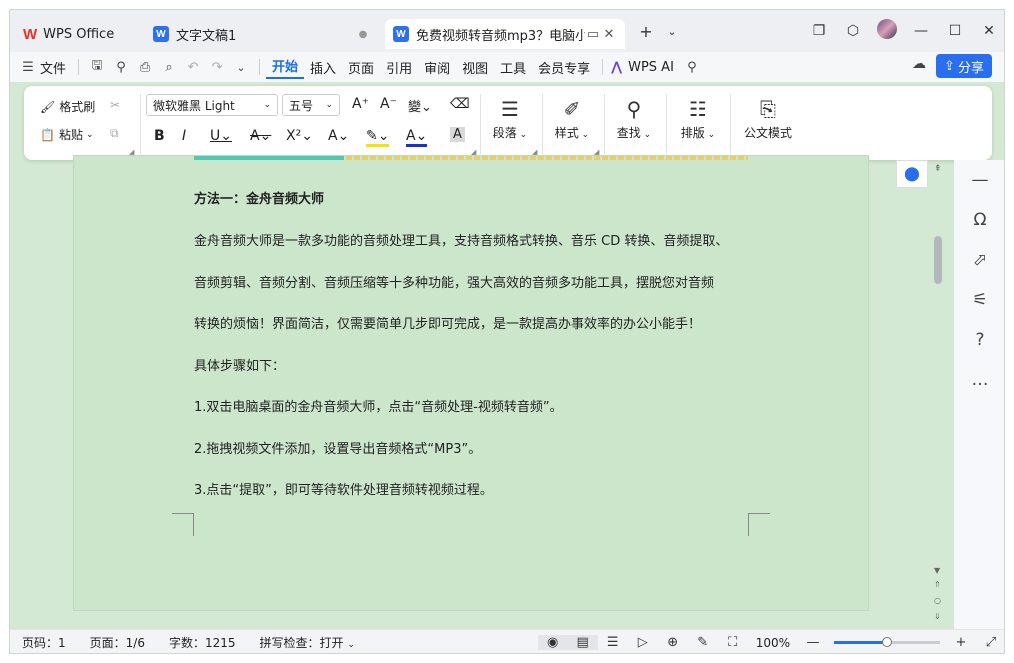 The image size is (1014, 663). What do you see at coordinates (961, 642) in the screenshot?
I see `zoom-in-icon: +` at bounding box center [961, 642].